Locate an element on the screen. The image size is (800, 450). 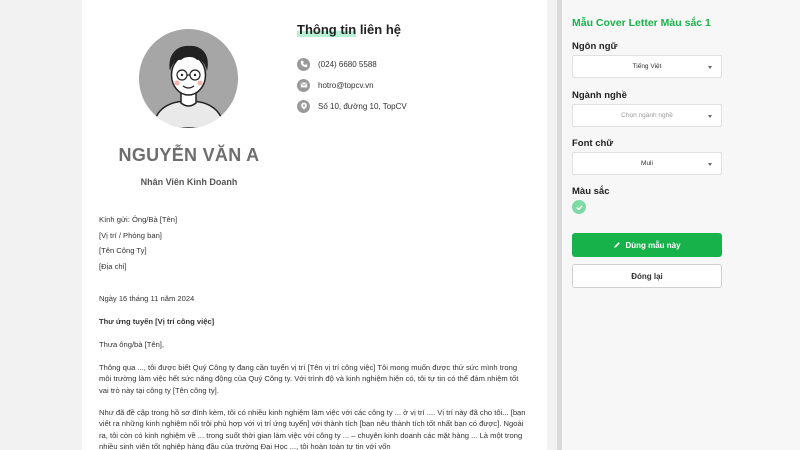
letter-date: Ngày 16 tháng 11 năm 2024 is located at coordinates (147, 298).